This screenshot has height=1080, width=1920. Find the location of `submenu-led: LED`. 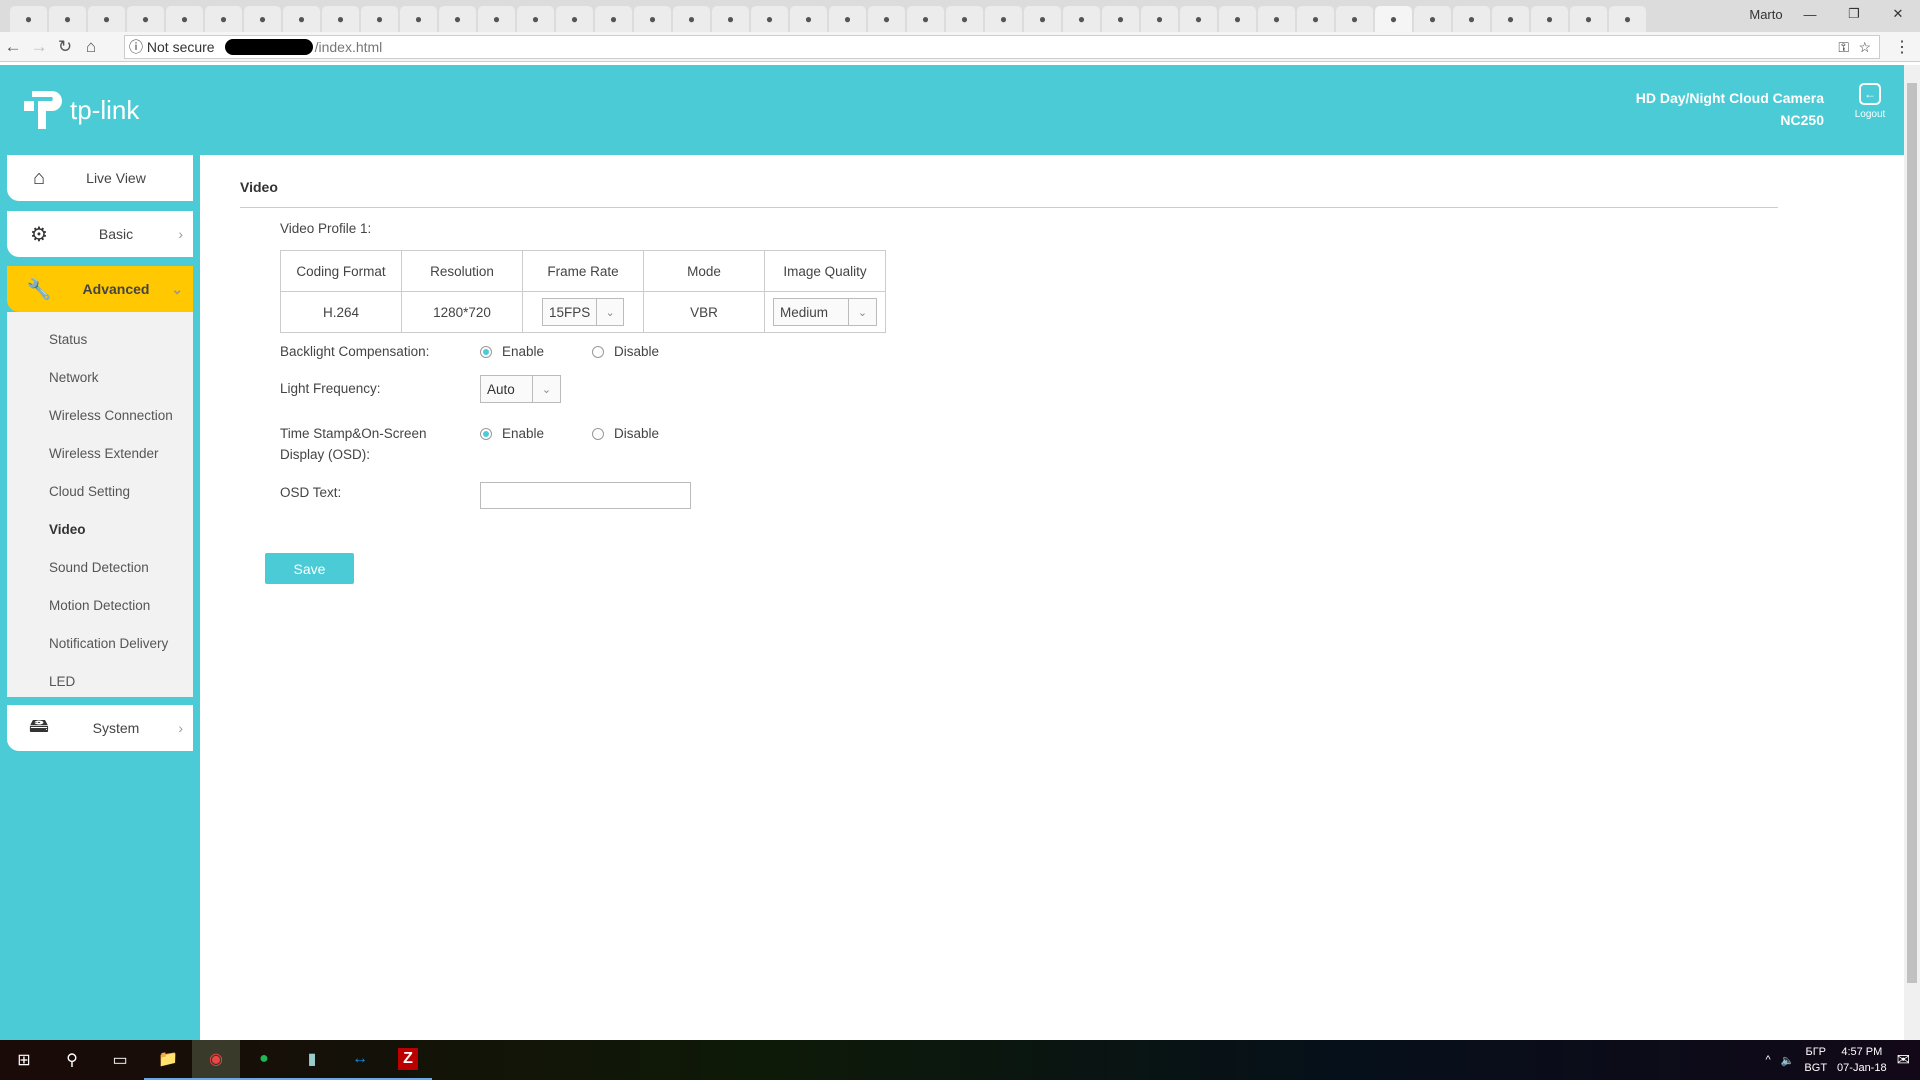

submenu-led: LED is located at coordinates (62, 681).